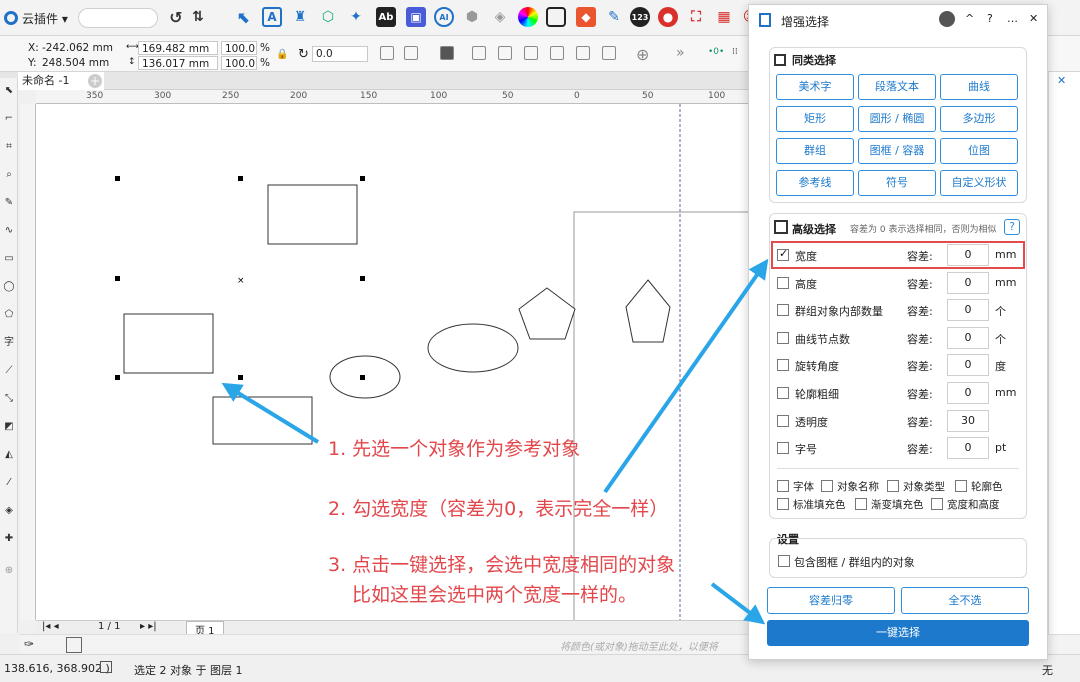 The image size is (1080, 682). Describe the element at coordinates (686, 376) in the screenshot. I see `arrow-step2` at that location.